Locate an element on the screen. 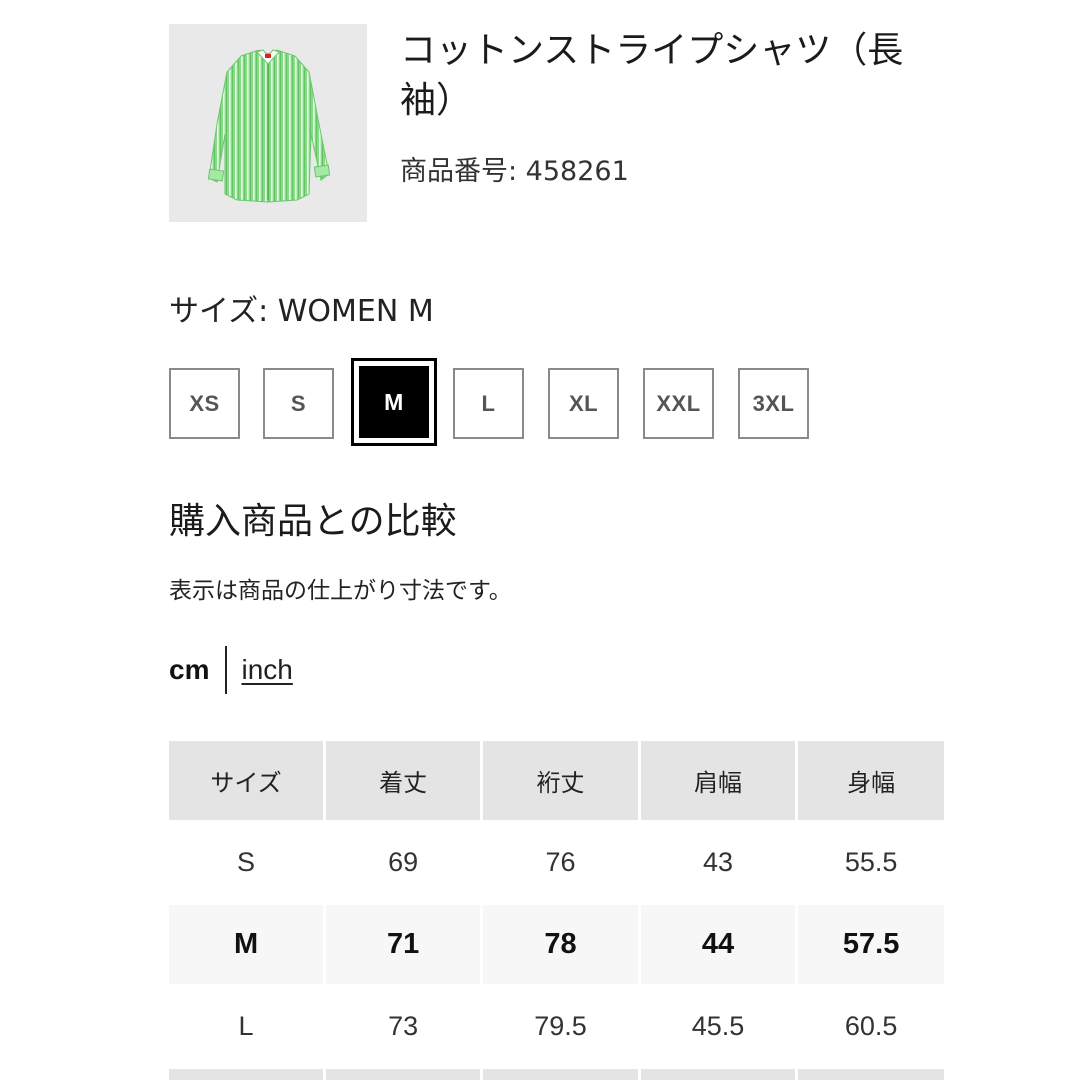 This screenshot has height=1080, width=1080. table-row-cutoff is located at coordinates (556, 1074).